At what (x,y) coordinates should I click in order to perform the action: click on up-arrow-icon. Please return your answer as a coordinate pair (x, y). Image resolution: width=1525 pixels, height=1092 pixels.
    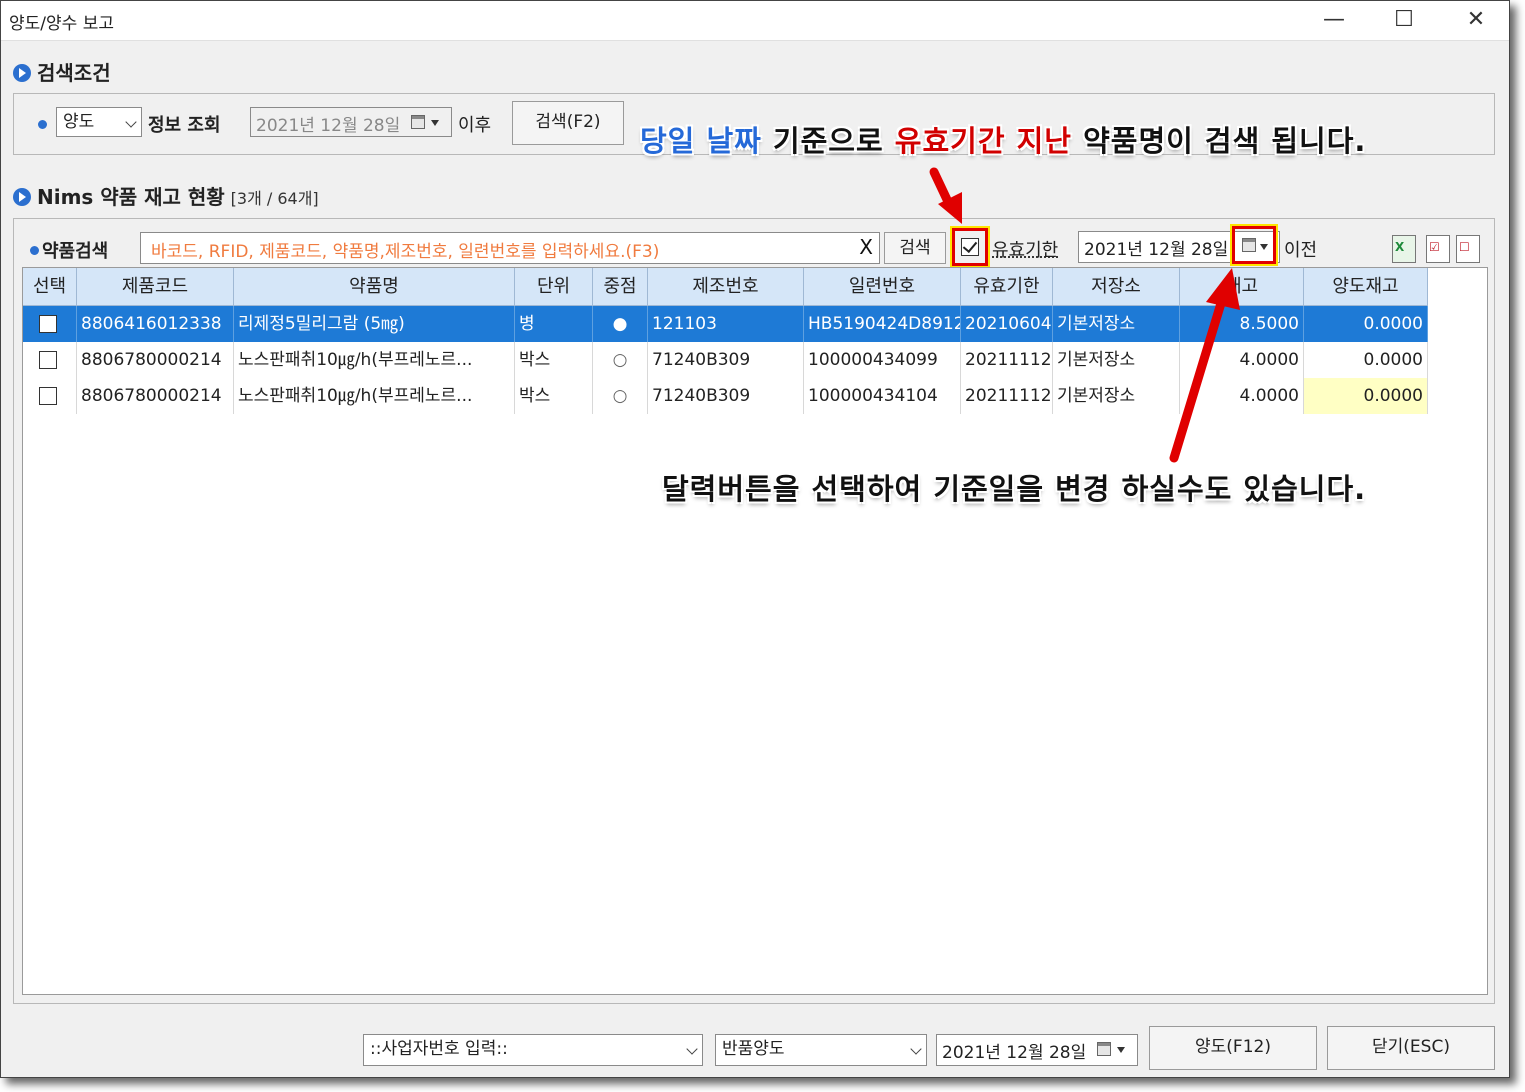
    Looking at the image, I should click on (1204, 365).